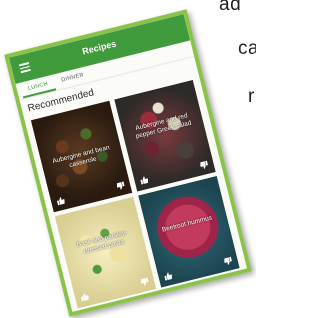  What do you see at coordinates (247, 48) in the screenshot?
I see `background-text-2: ca` at bounding box center [247, 48].